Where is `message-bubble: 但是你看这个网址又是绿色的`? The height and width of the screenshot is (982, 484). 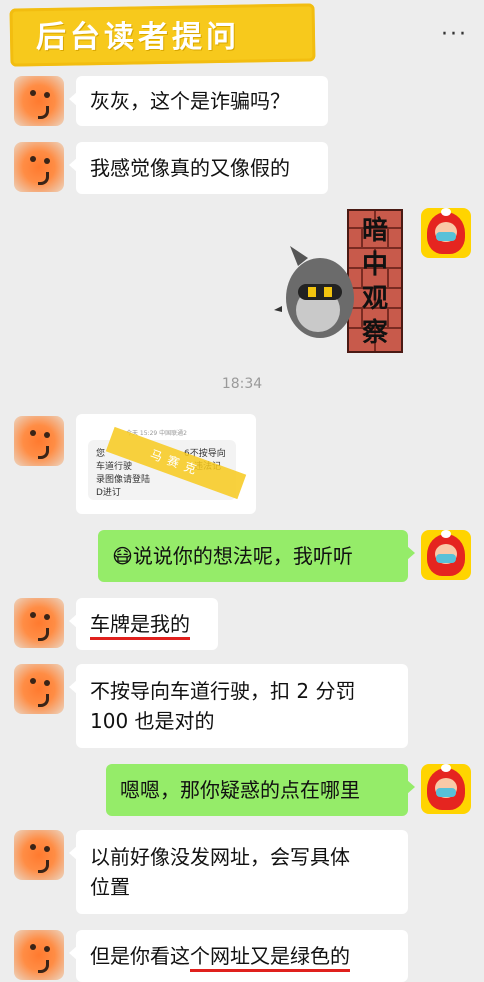
message-bubble: 但是你看这个网址又是绿色的 is located at coordinates (238, 956).